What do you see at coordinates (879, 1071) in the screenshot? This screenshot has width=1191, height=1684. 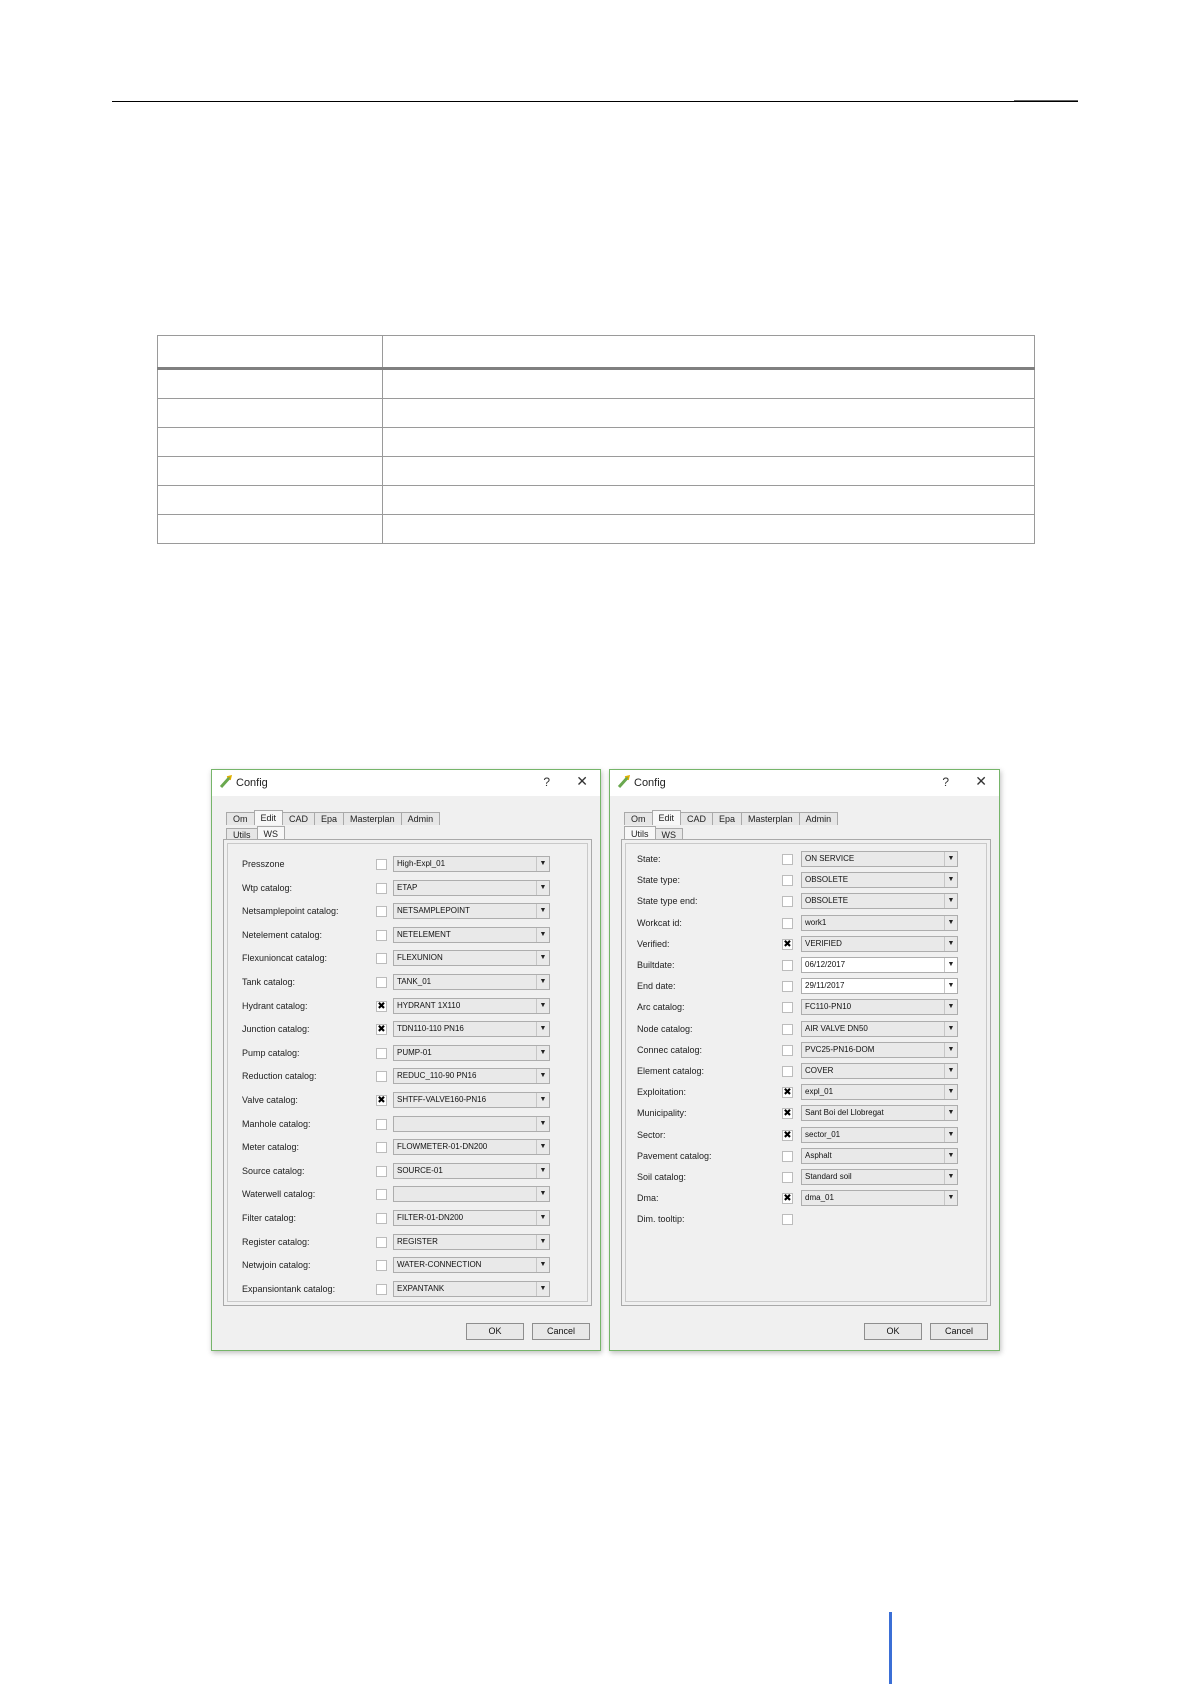 I see `field-combobox: COVER ▼` at bounding box center [879, 1071].